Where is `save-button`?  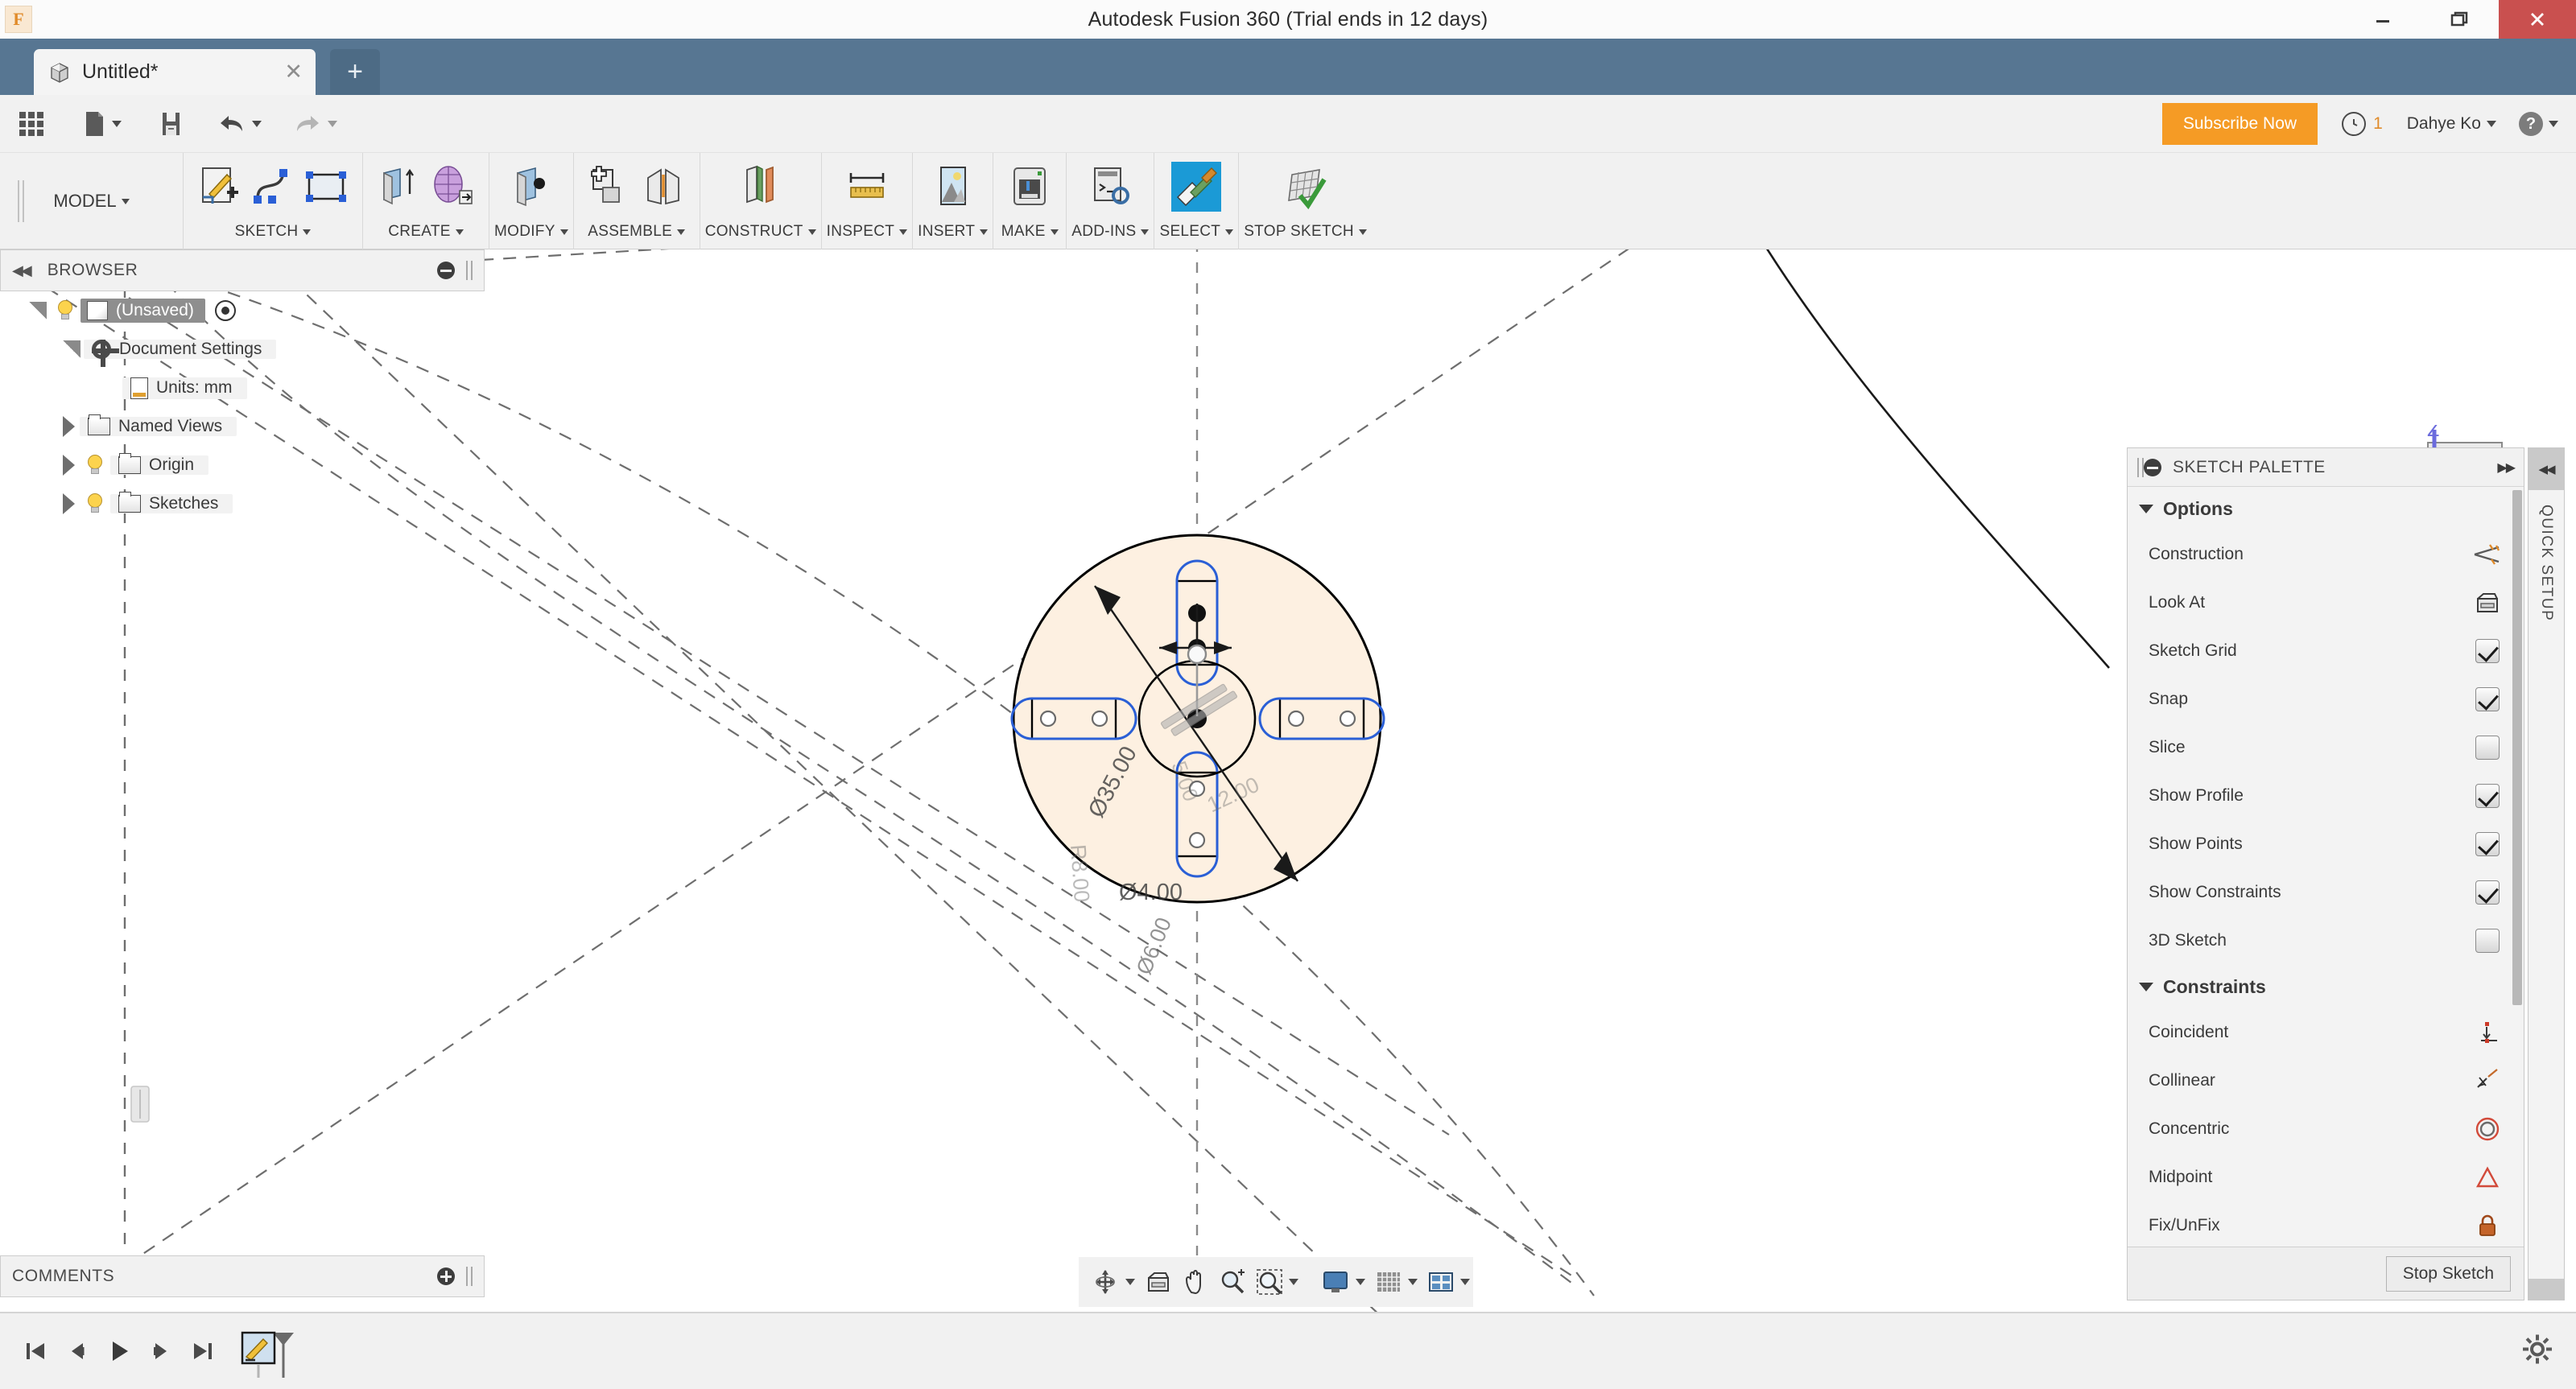 save-button is located at coordinates (170, 124).